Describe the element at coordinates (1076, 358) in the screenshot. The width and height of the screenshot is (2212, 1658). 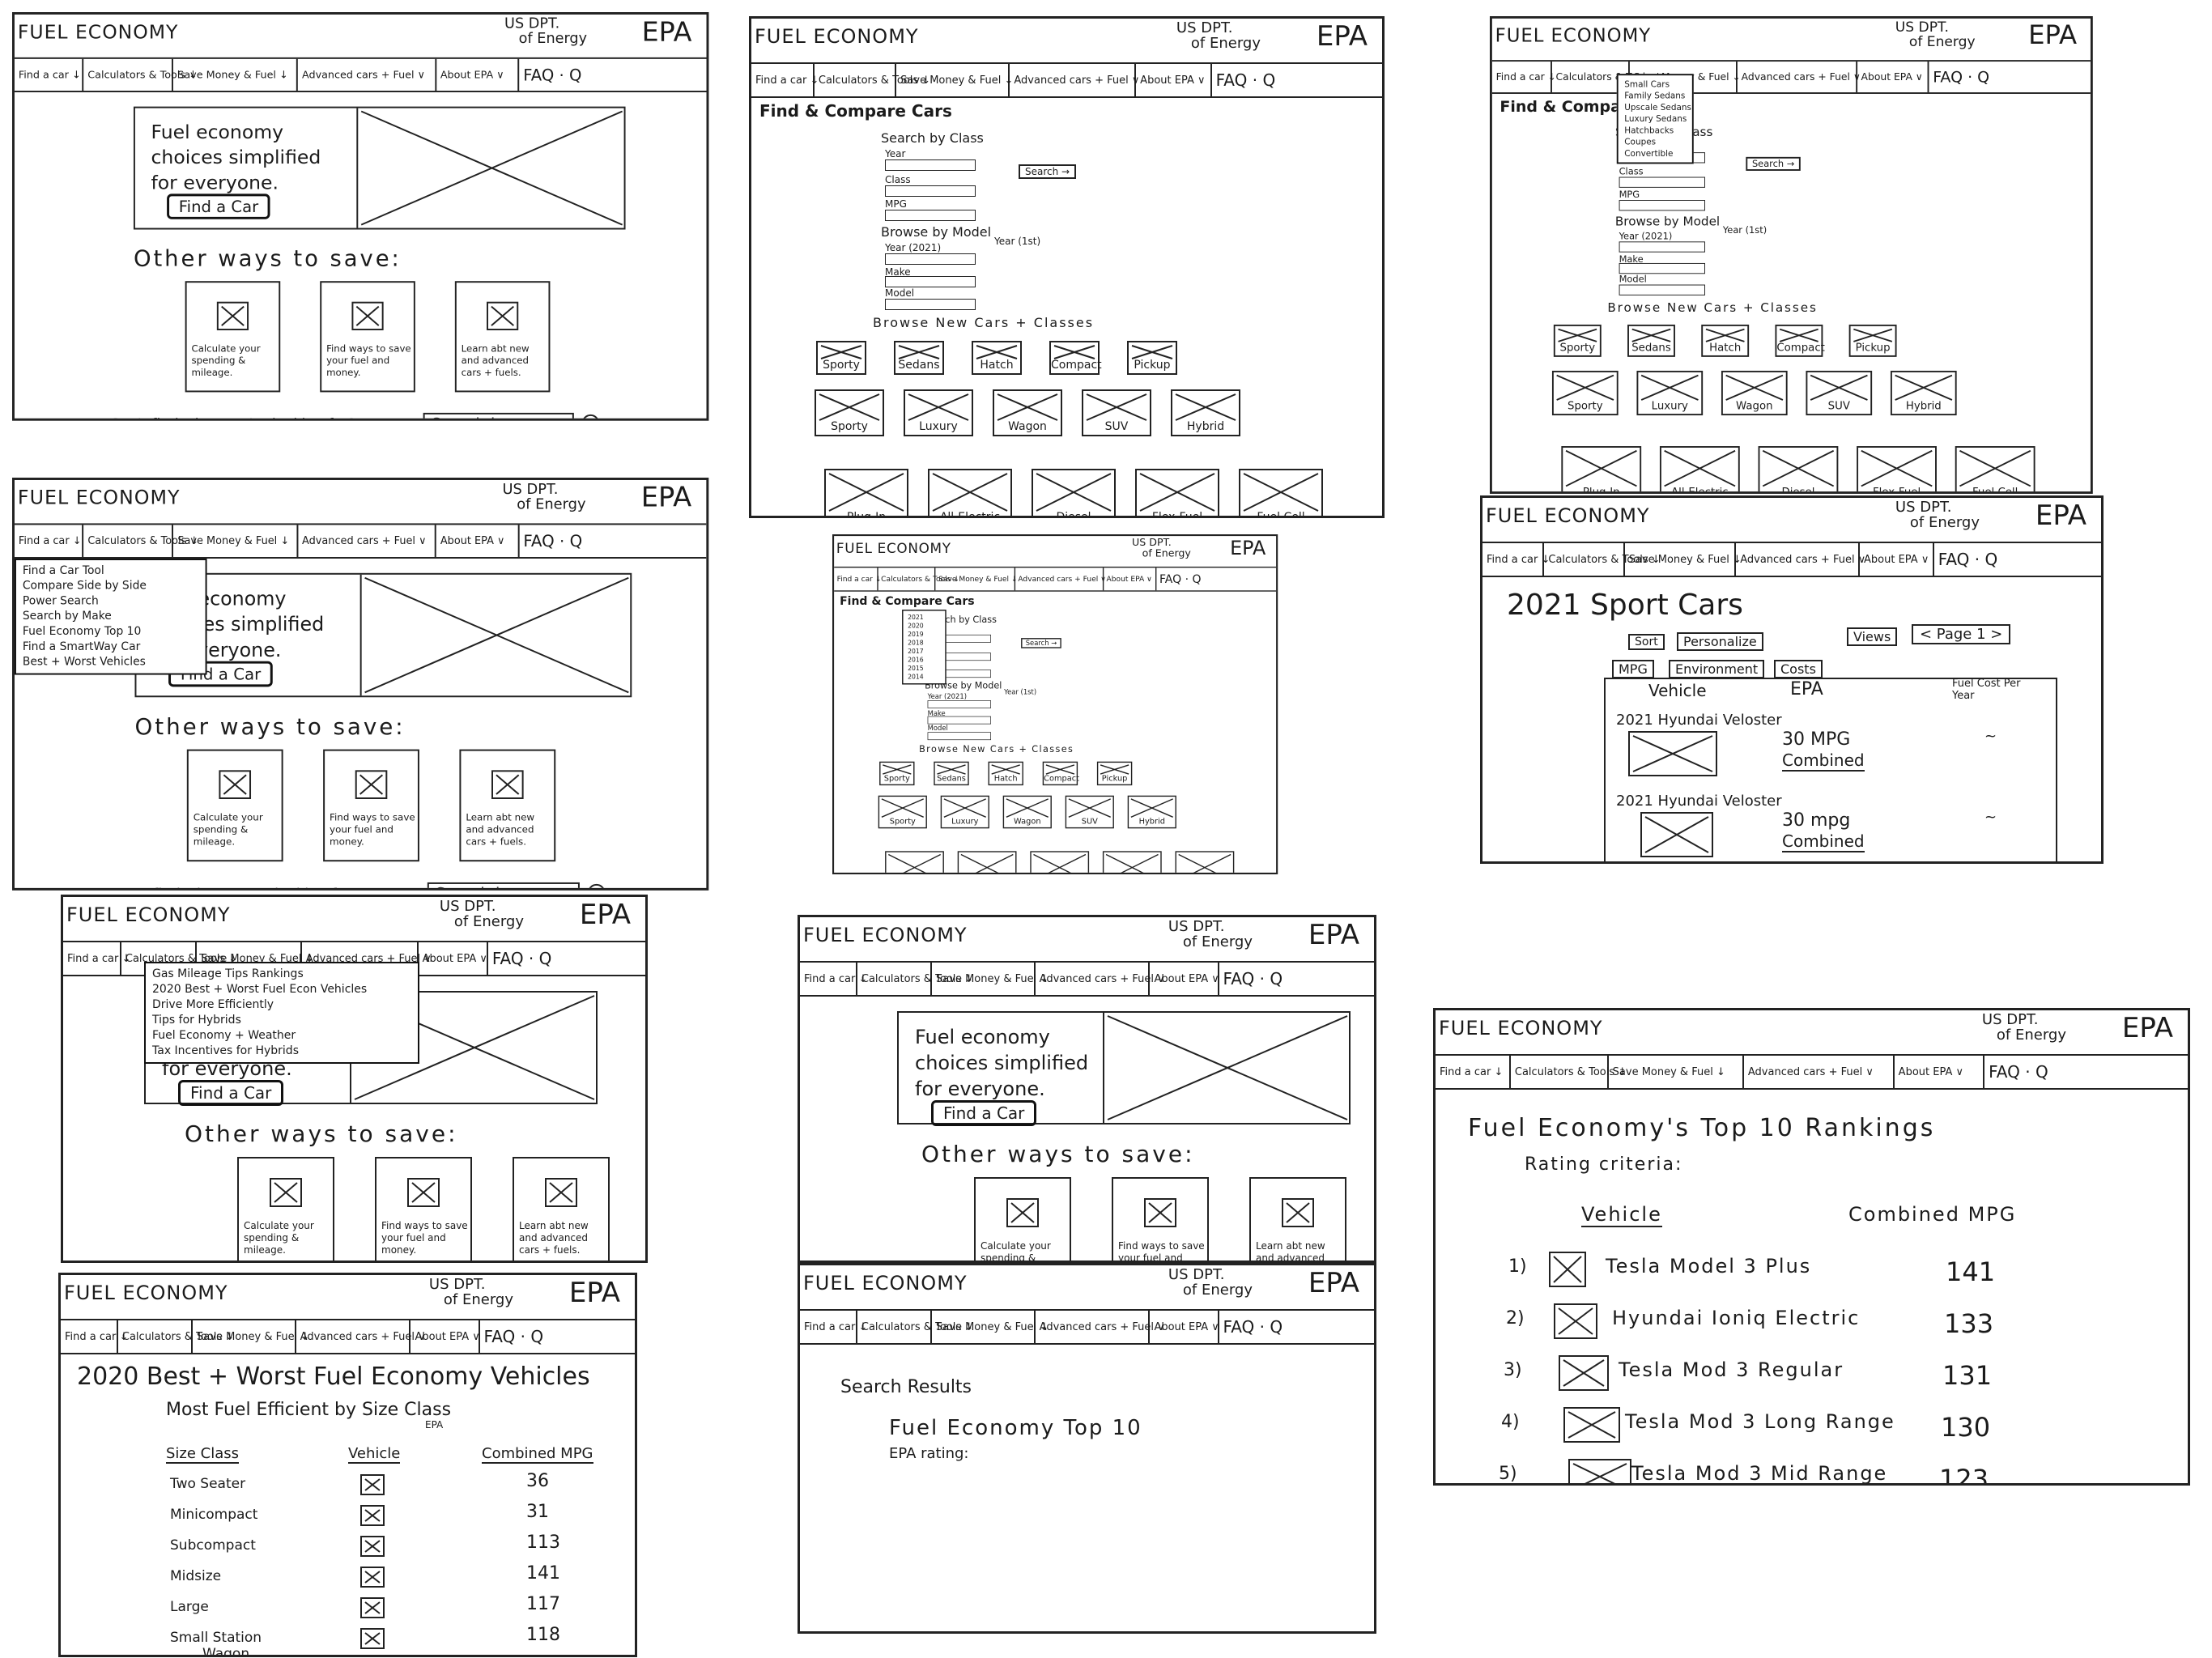
I see `class-tile: Compact` at that location.